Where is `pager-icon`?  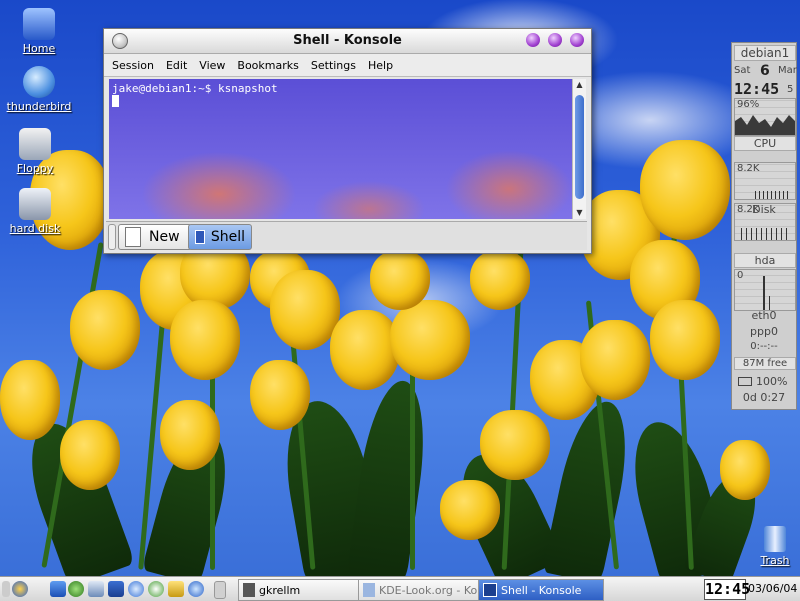
pager-icon is located at coordinates (220, 590).